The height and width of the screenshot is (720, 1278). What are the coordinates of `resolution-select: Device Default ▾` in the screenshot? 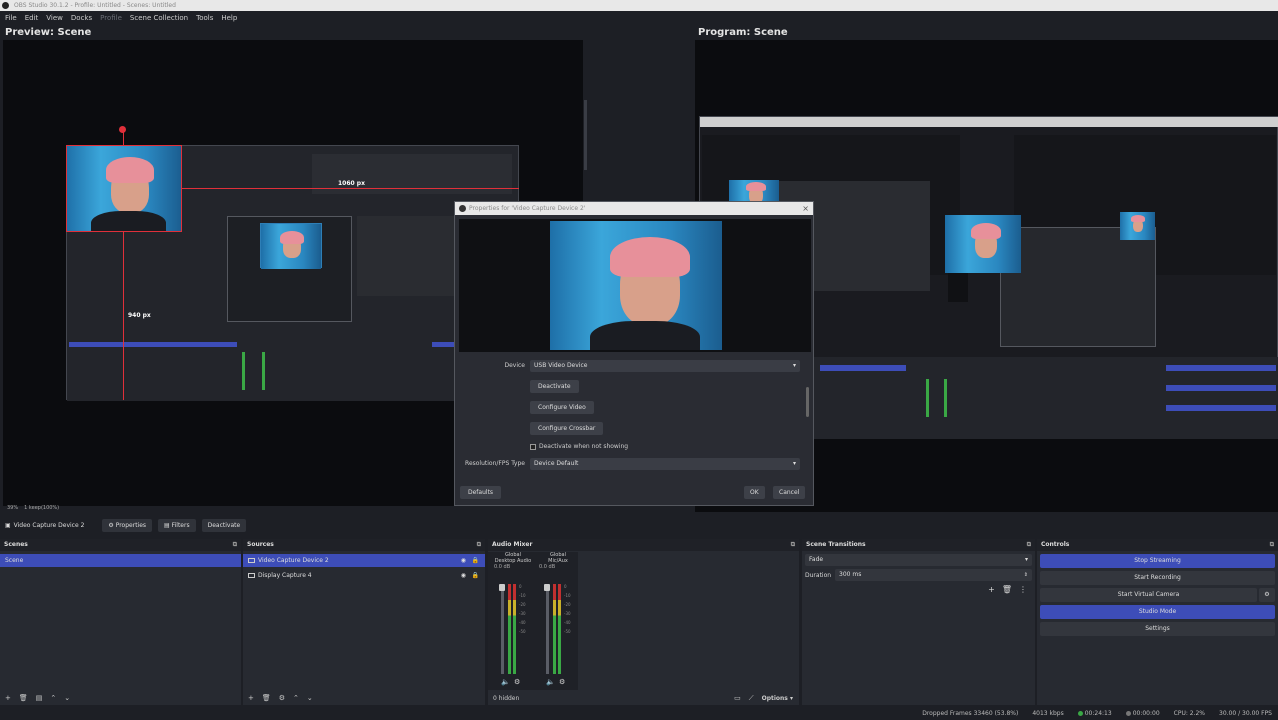 It's located at (665, 464).